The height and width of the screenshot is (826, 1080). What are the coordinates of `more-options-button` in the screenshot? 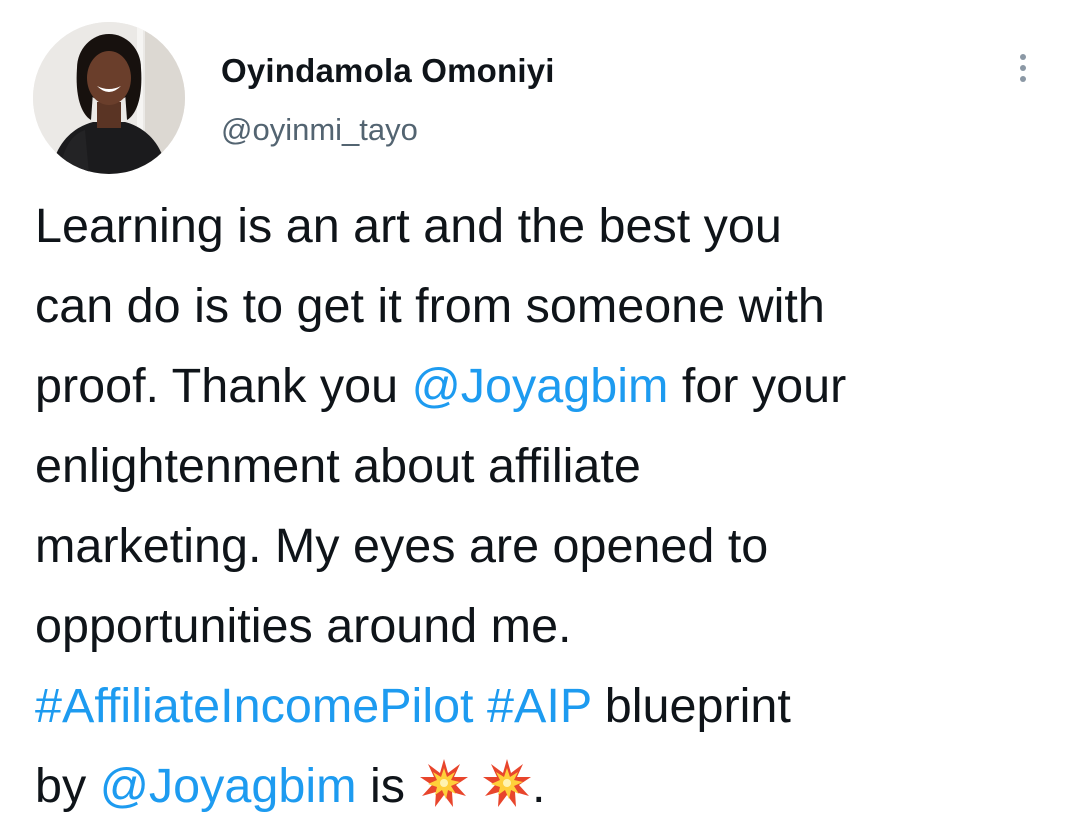 It's located at (1023, 68).